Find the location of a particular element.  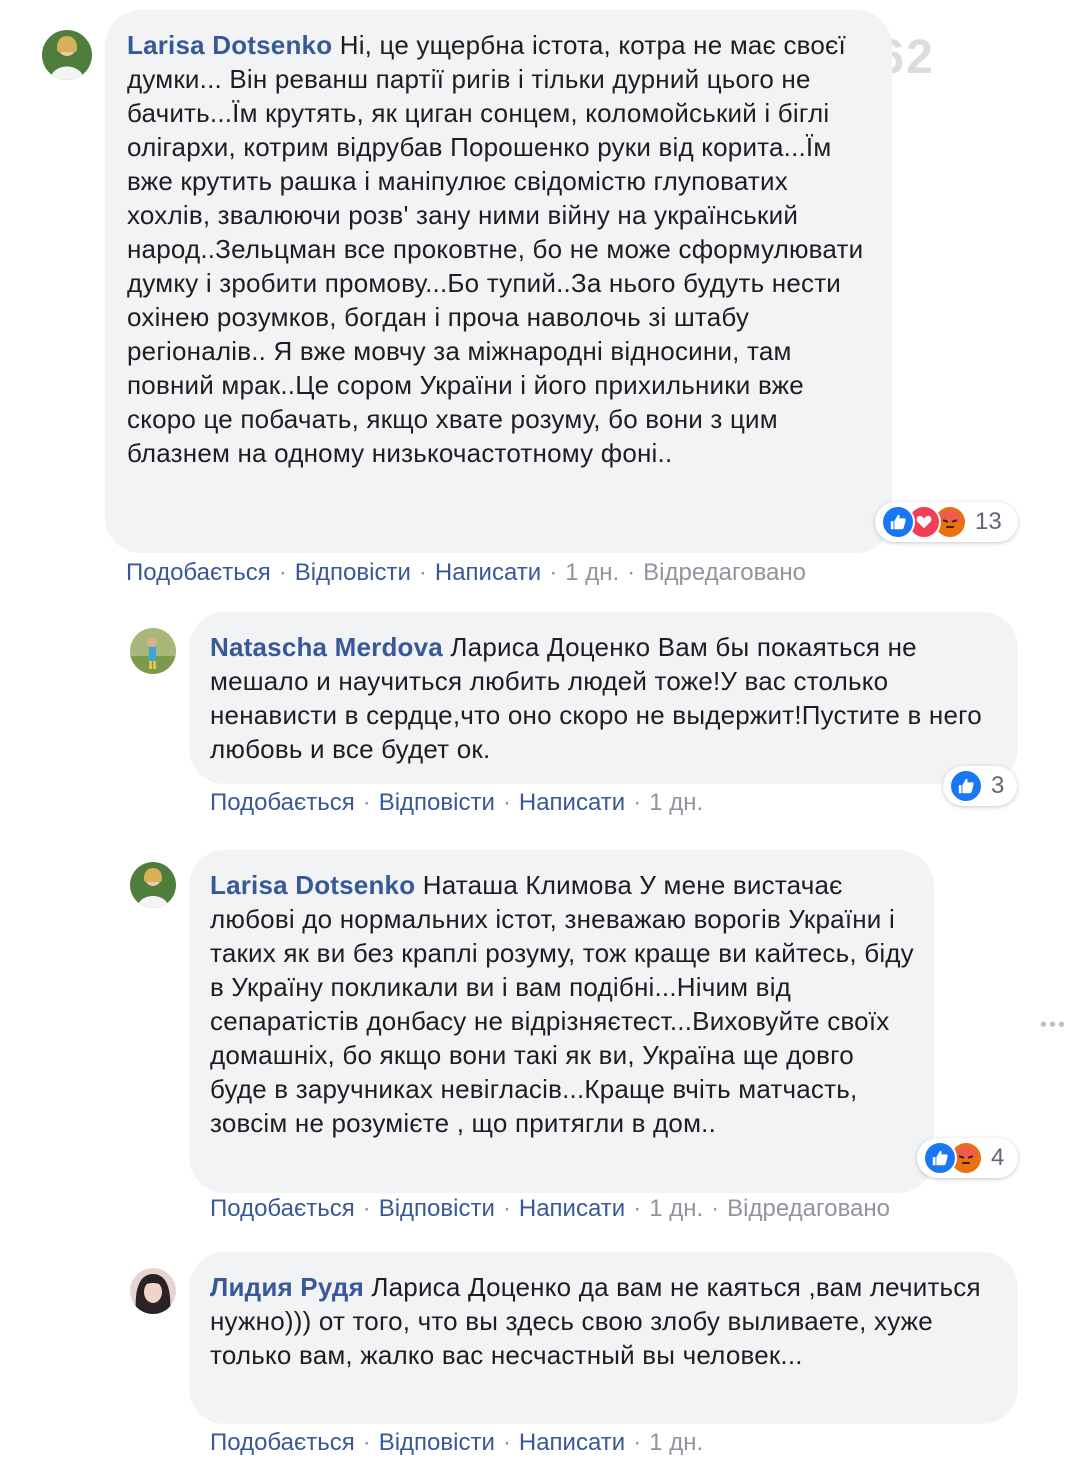

reaction-count: 4 is located at coordinates (998, 1157).